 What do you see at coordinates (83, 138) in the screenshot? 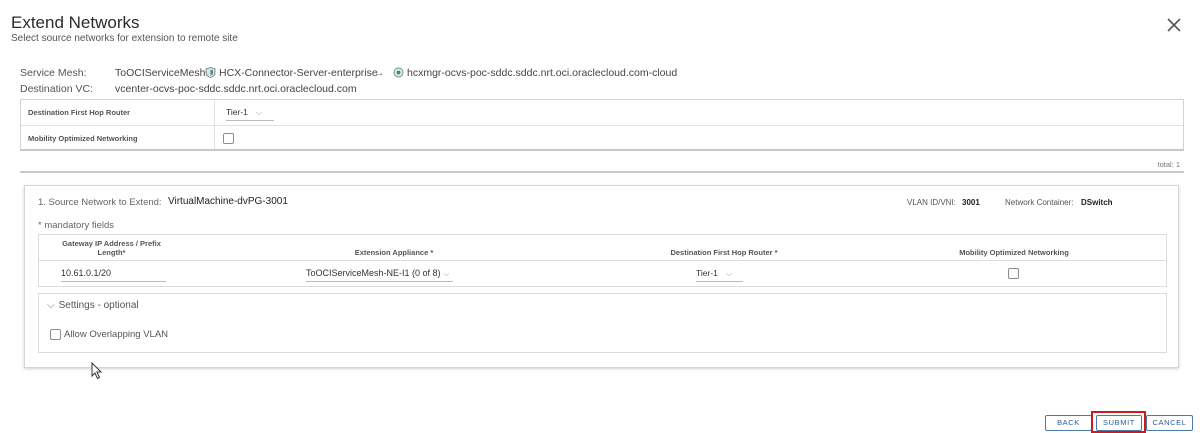
I see `mon-label: Mobility Optimized Networking` at bounding box center [83, 138].